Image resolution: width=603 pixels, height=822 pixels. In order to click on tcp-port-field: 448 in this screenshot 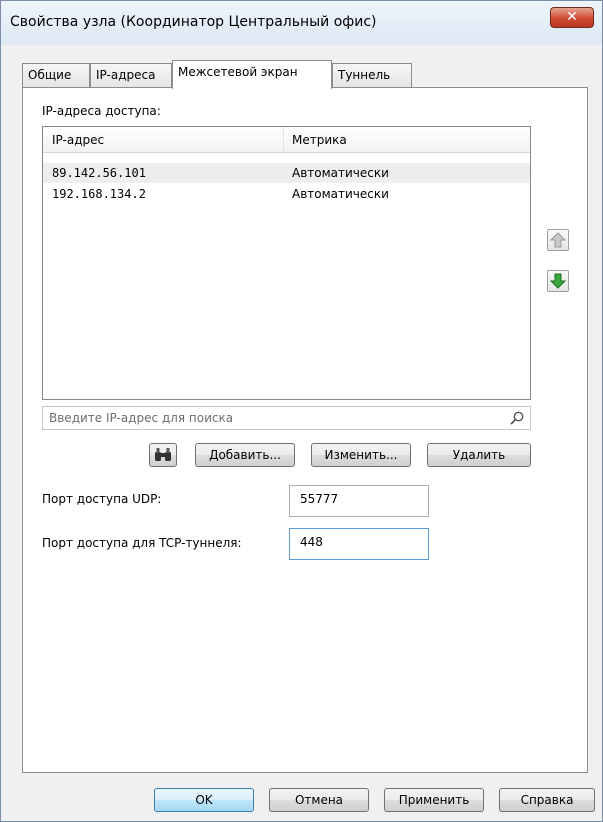, I will do `click(359, 544)`.